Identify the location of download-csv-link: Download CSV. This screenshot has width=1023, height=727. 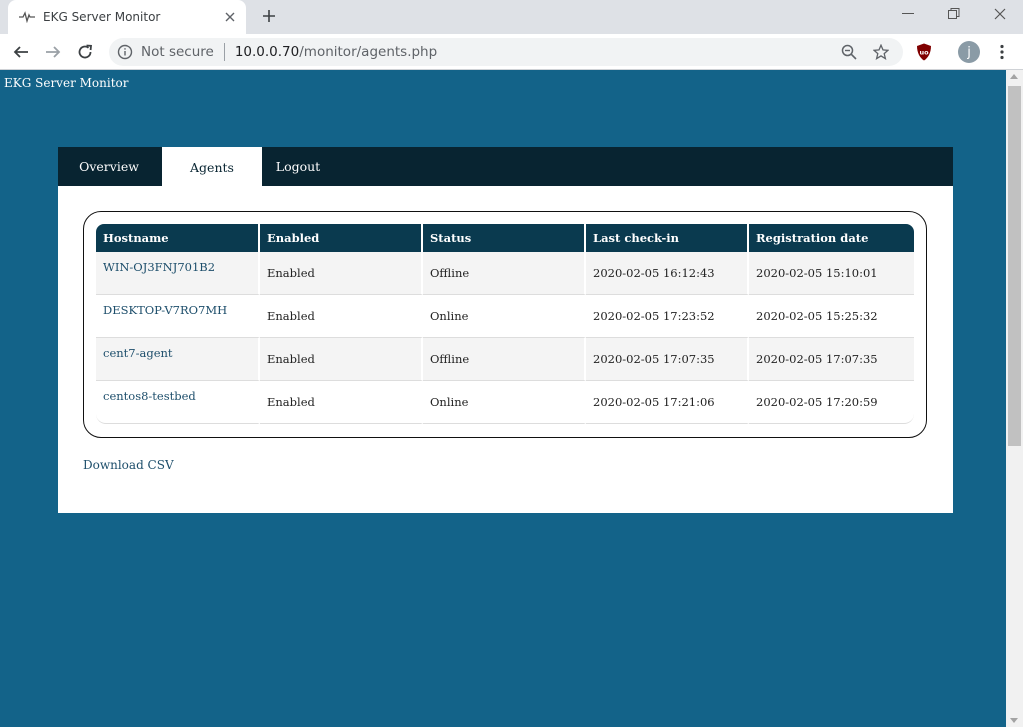
(128, 465).